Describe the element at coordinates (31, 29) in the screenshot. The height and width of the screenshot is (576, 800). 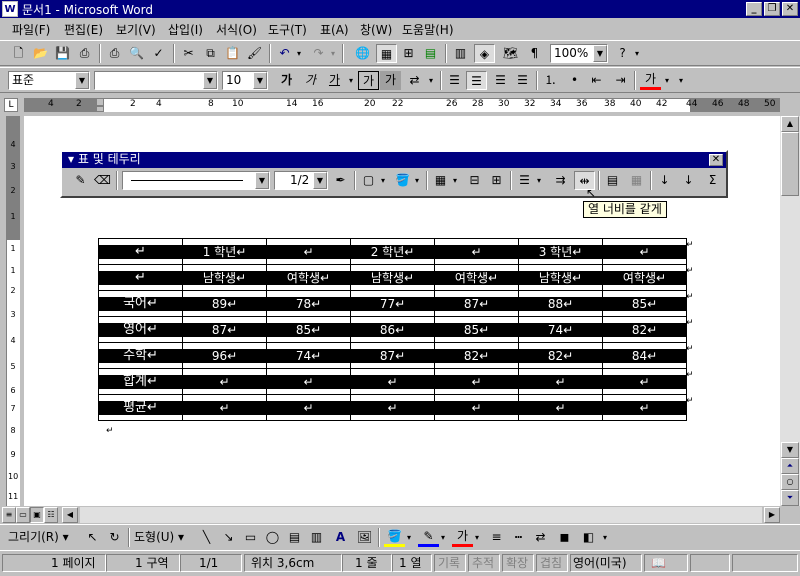
I see `menu-file: 파일(F)` at that location.